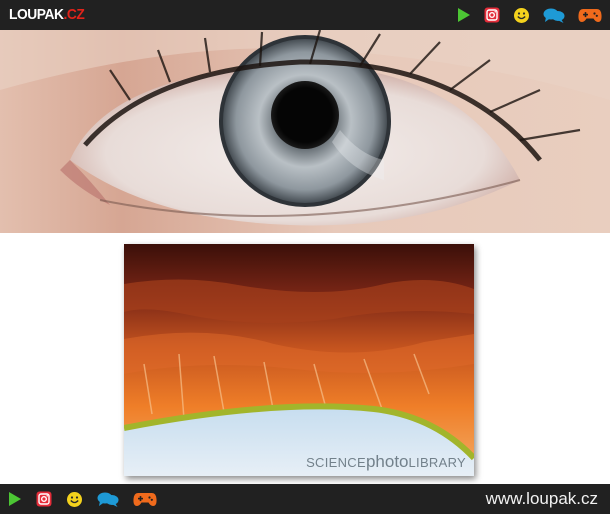 The height and width of the screenshot is (514, 610). I want to click on watermark: SCIENCEphotoLIBRARY, so click(386, 462).